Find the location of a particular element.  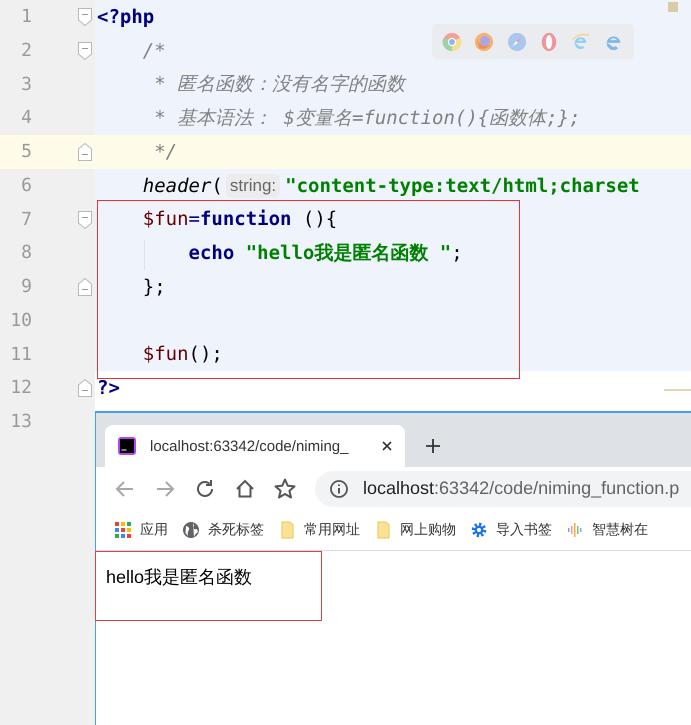

code-token: (); is located at coordinates (205, 354).